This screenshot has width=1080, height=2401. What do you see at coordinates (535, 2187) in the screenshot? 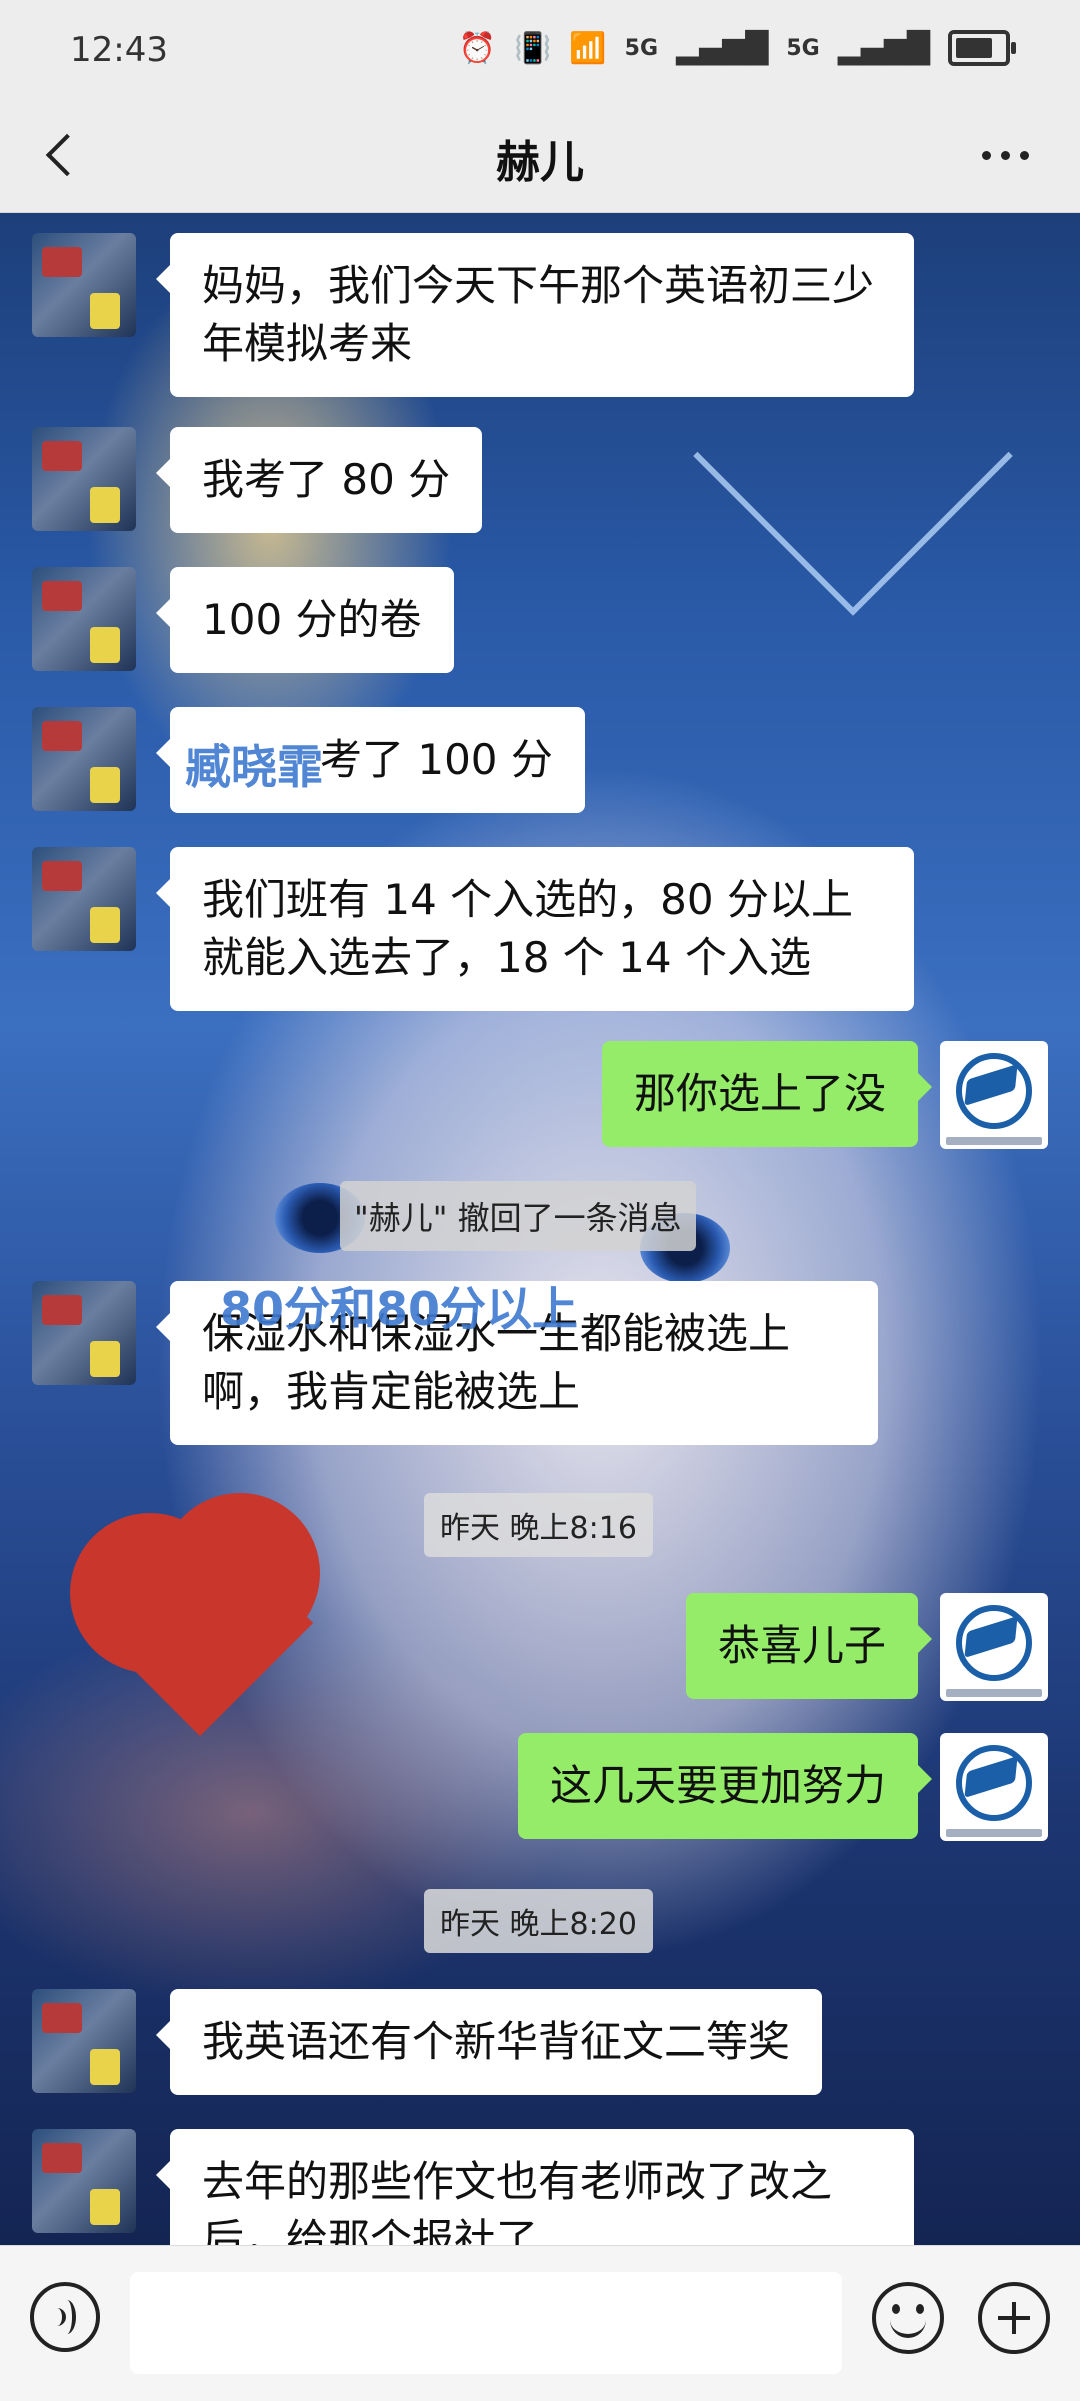
I see `message-bubble-left: 去年的那些作文也有老师改了改之后，给那个报社了` at bounding box center [535, 2187].